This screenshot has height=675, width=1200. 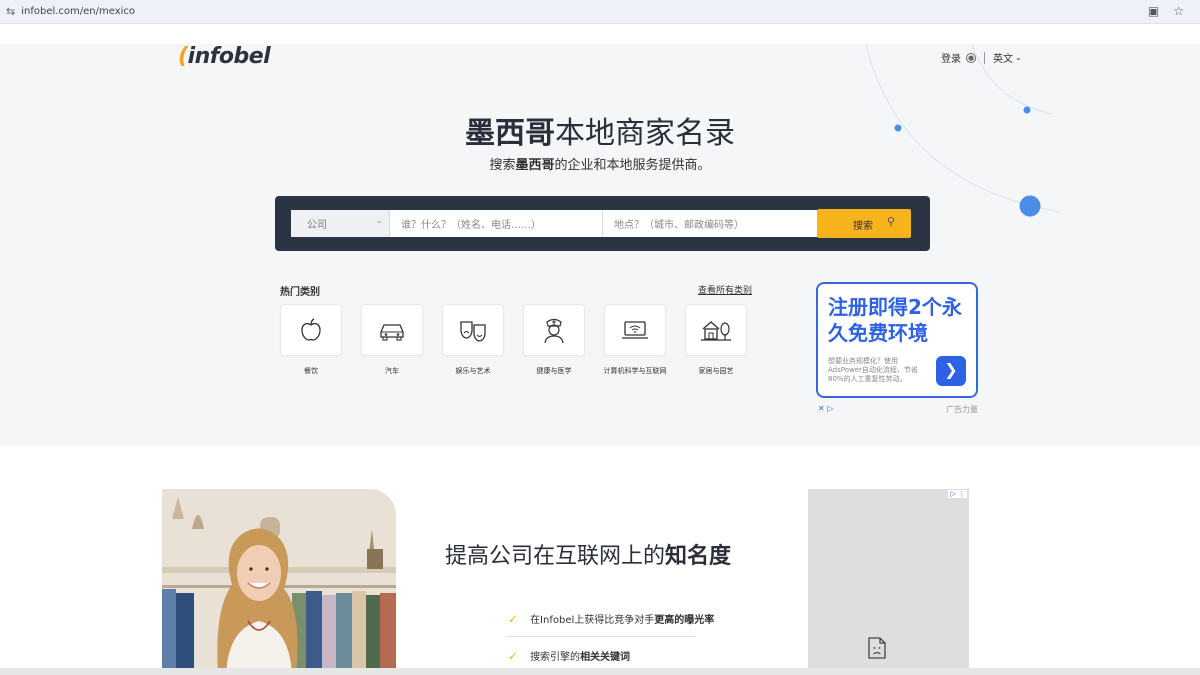 I want to click on car-icon, so click(x=392, y=332).